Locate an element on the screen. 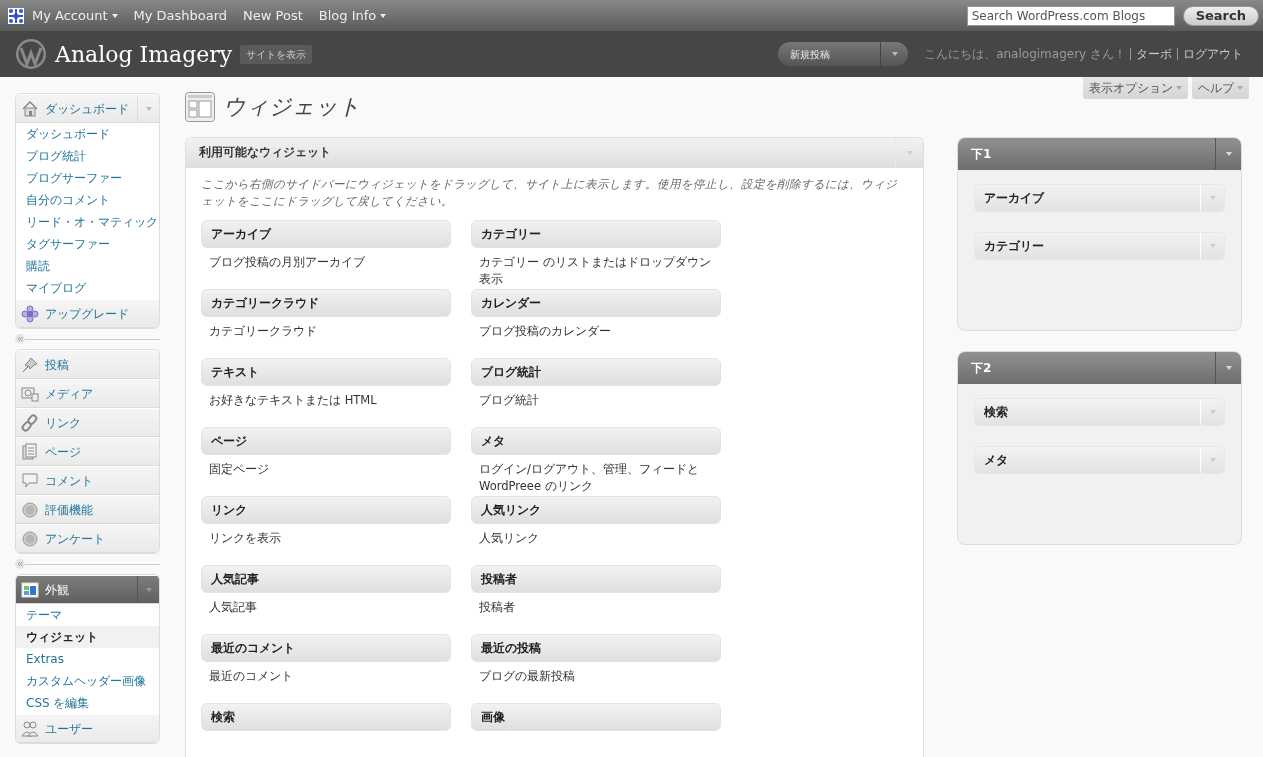 This screenshot has width=1263, height=757. submenu-item: マイブログ is located at coordinates (87, 288).